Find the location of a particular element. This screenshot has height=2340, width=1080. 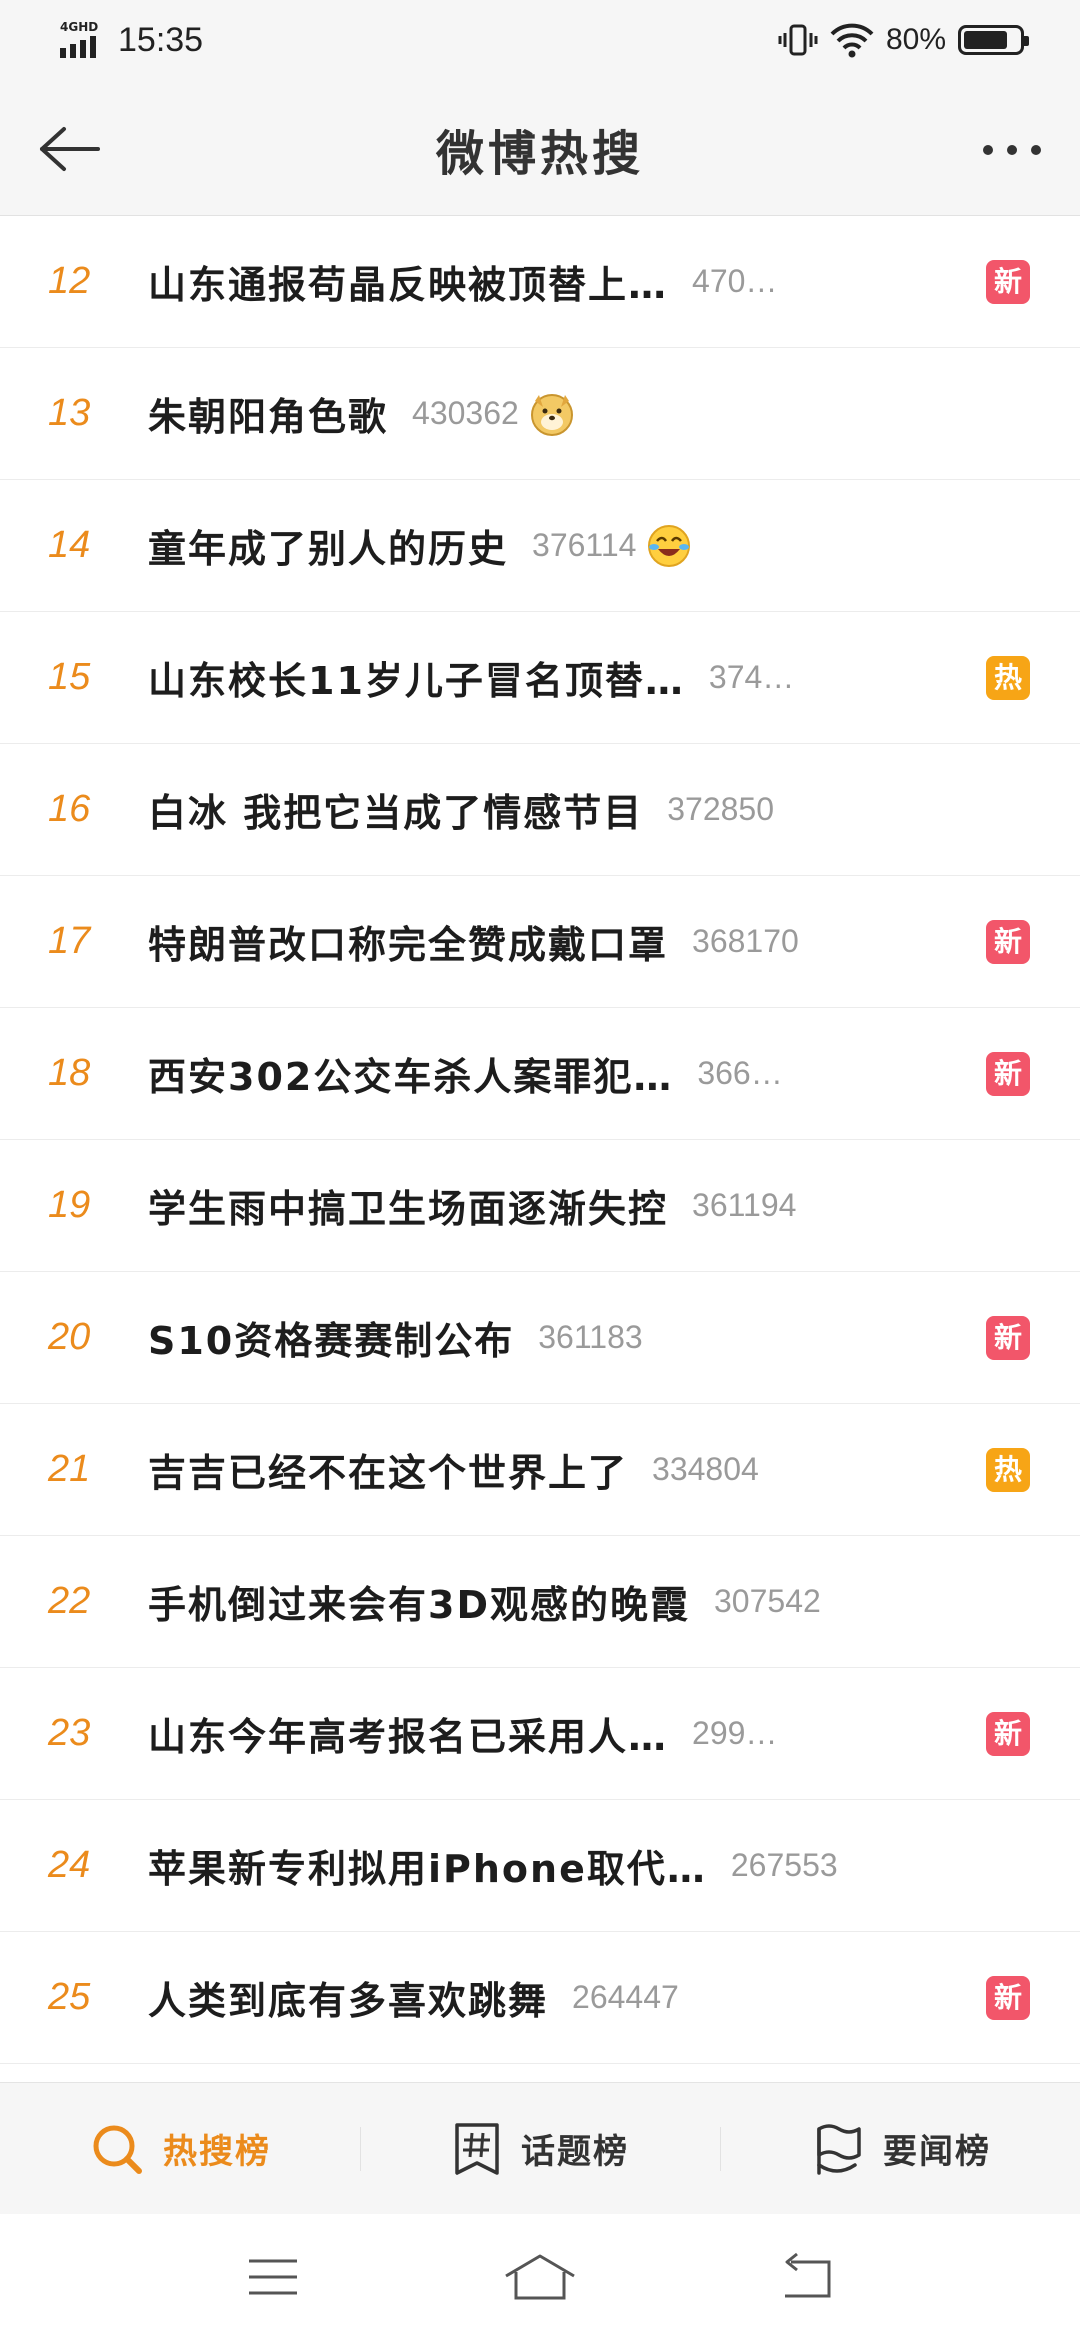

hot-search-row: 21 吉吉已经不在这个世界上了 334804 热 is located at coordinates (540, 1470).